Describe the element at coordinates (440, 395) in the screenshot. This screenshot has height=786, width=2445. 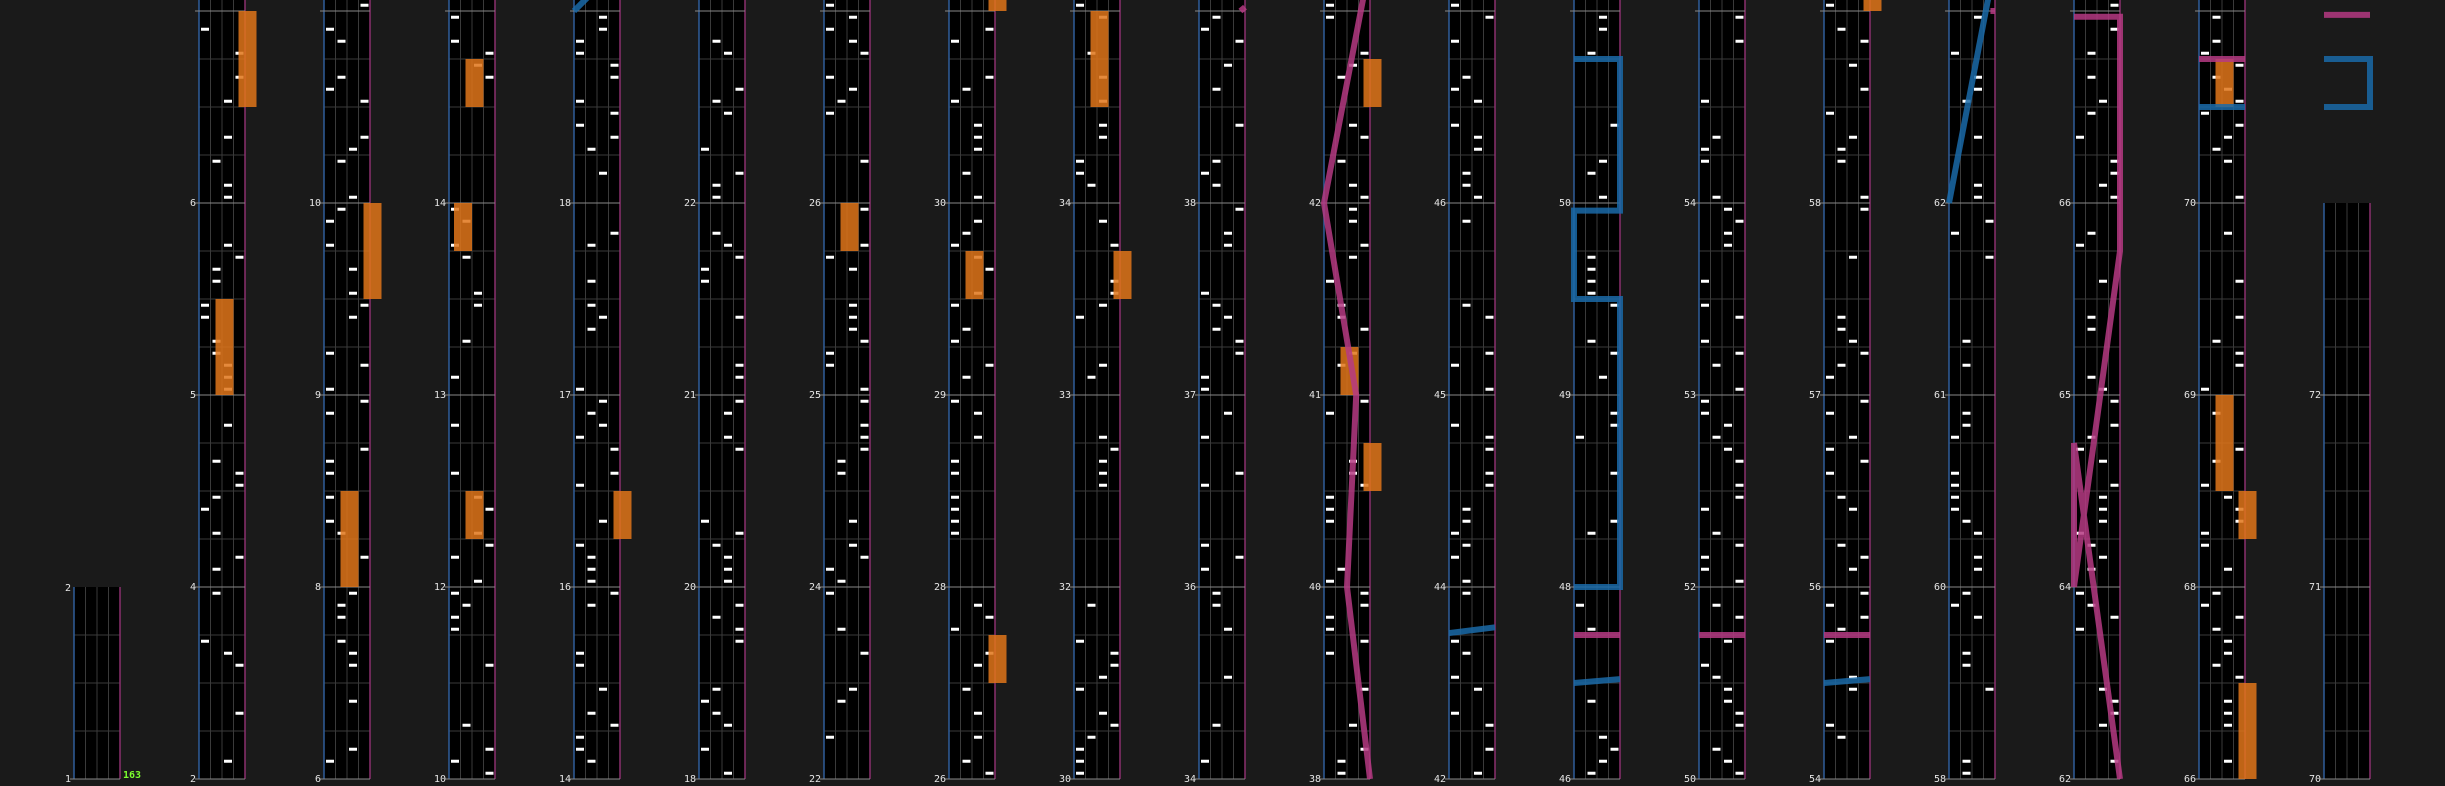
I see `measure-number: 13` at that location.